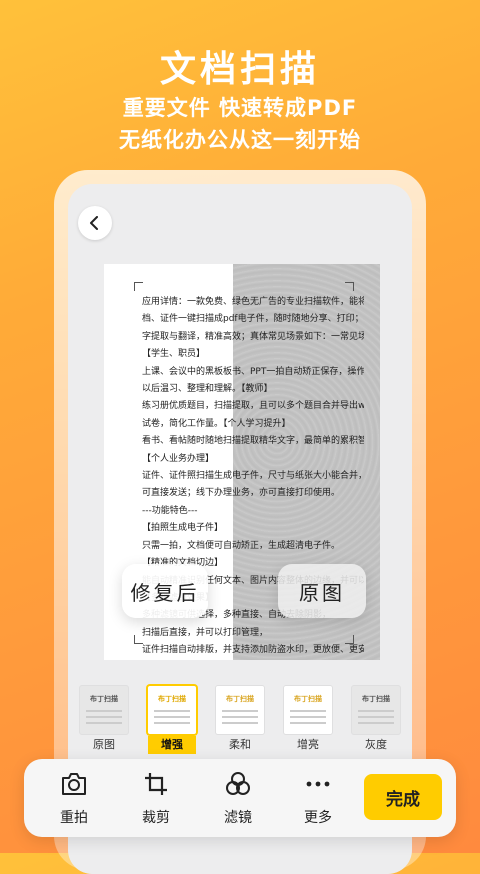 The height and width of the screenshot is (874, 480). I want to click on back-button, so click(95, 223).